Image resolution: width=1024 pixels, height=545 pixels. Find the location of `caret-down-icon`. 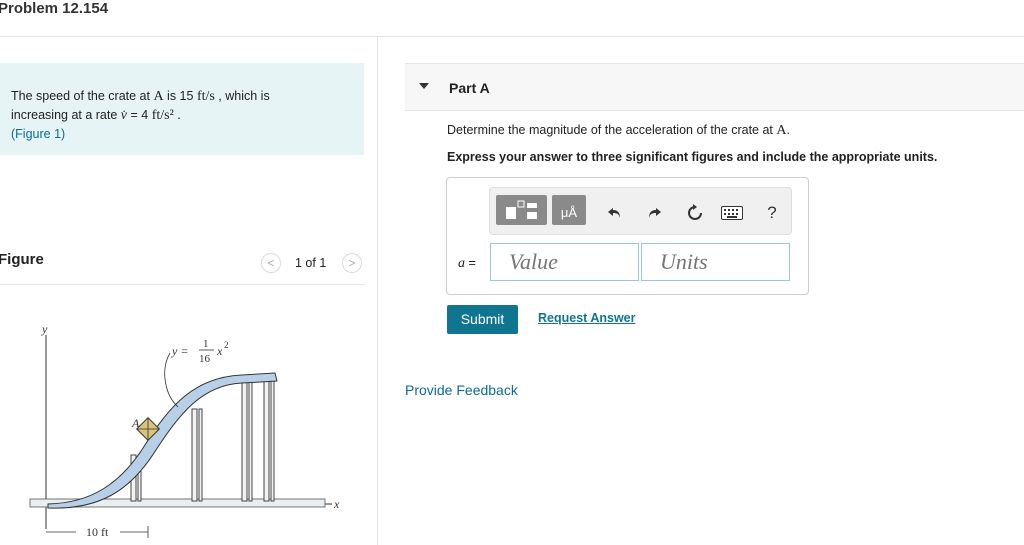

caret-down-icon is located at coordinates (424, 86).